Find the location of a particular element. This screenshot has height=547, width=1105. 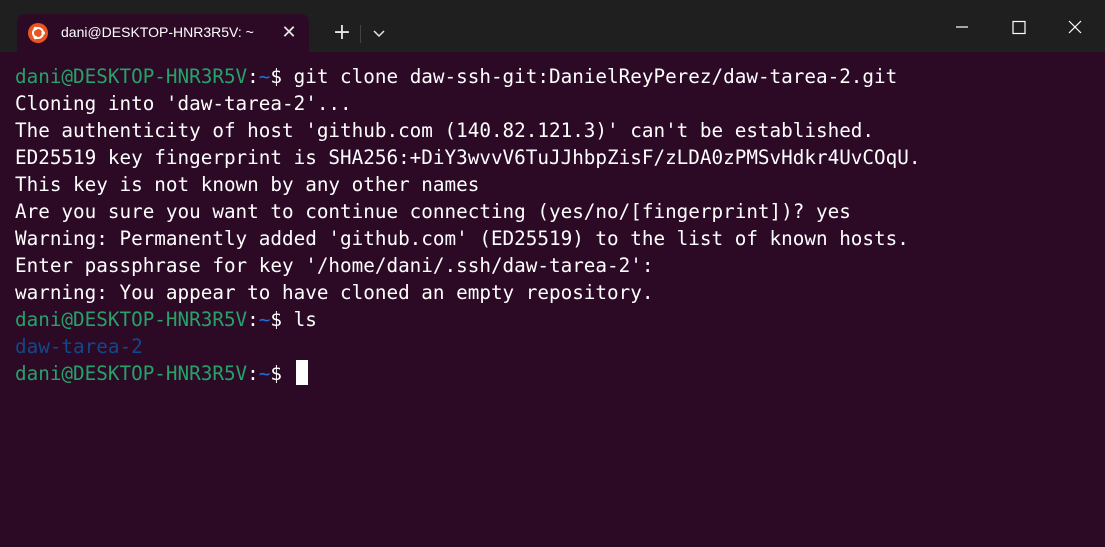

toolbar-divider is located at coordinates (360, 34).